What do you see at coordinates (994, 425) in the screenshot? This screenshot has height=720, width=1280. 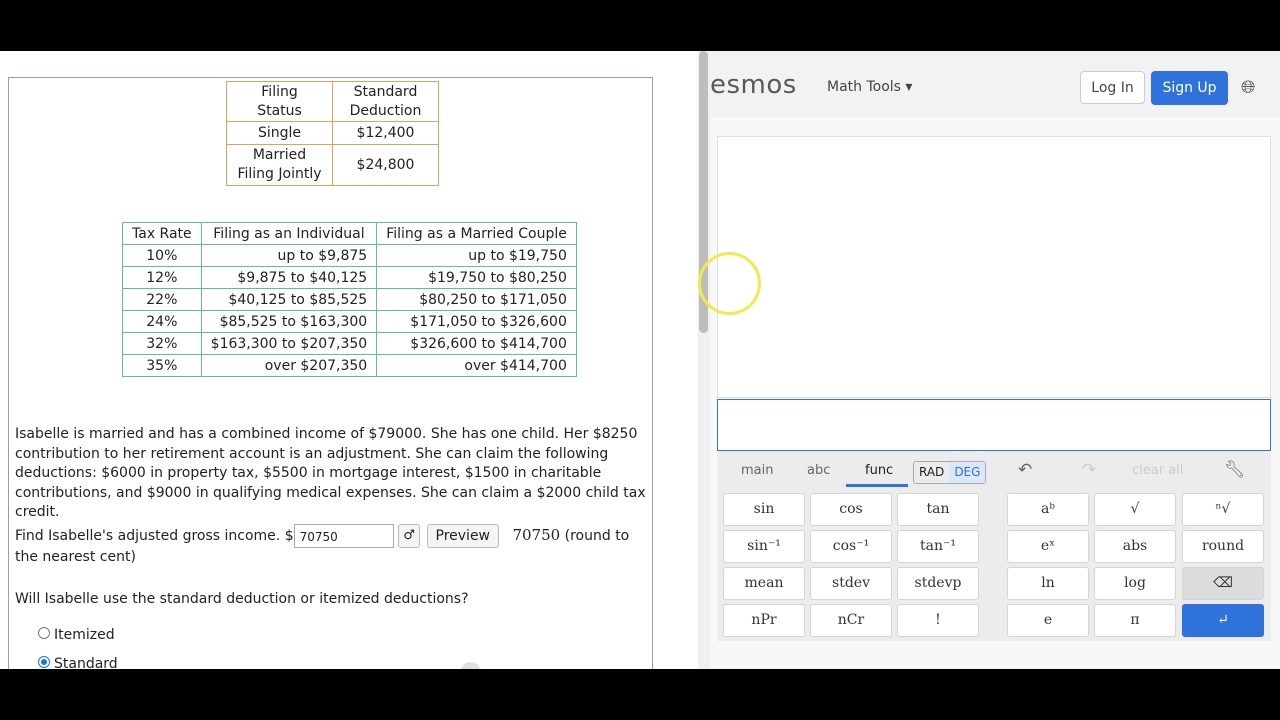 I see `expression-input` at bounding box center [994, 425].